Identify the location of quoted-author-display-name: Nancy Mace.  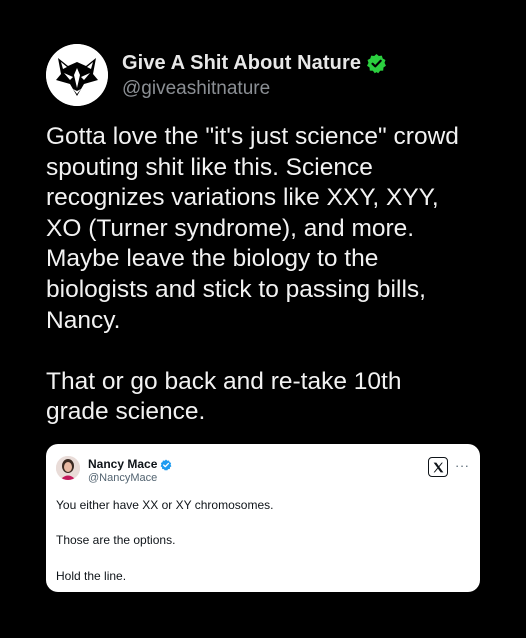
(122, 464).